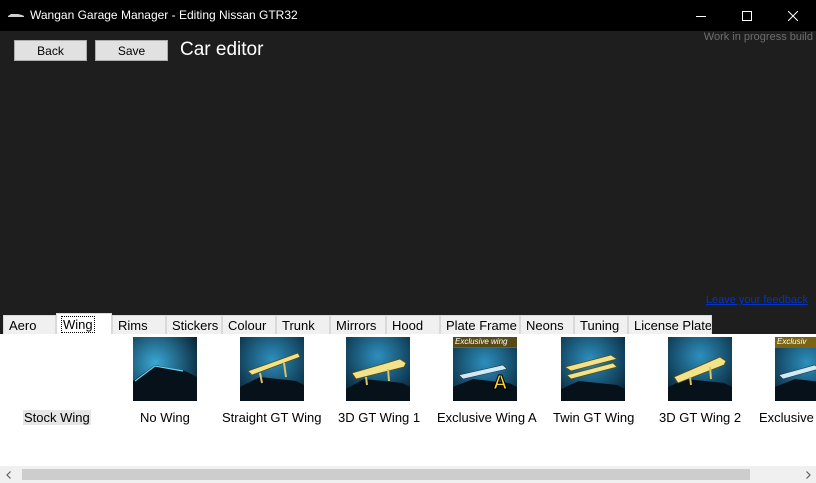 This screenshot has width=816, height=483. What do you see at coordinates (593, 369) in the screenshot?
I see `twin-gt-wing-thumbnail` at bounding box center [593, 369].